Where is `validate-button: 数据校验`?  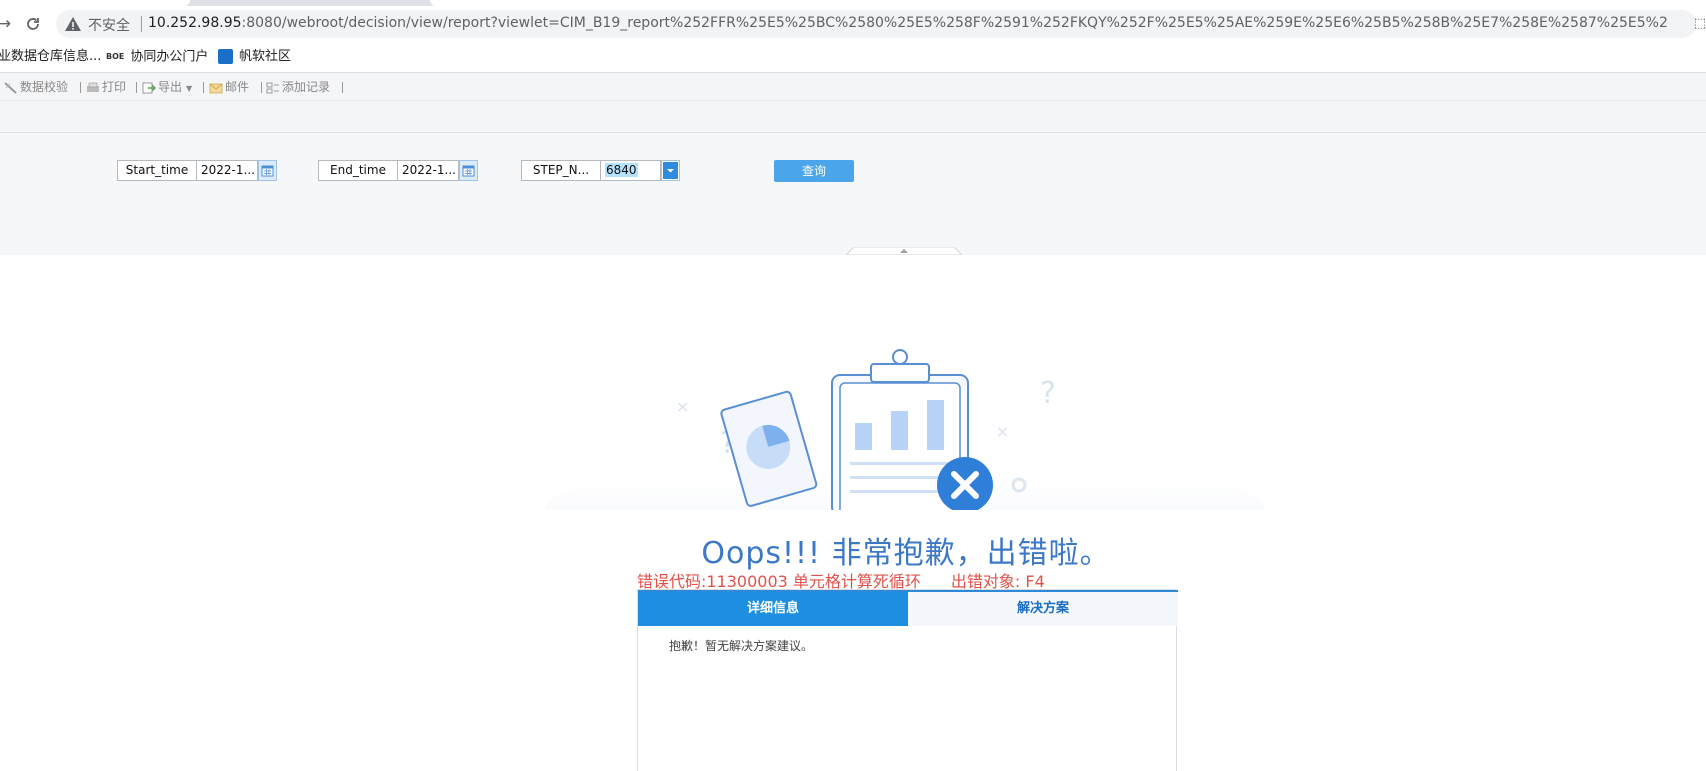
validate-button: 数据校验 is located at coordinates (36, 87).